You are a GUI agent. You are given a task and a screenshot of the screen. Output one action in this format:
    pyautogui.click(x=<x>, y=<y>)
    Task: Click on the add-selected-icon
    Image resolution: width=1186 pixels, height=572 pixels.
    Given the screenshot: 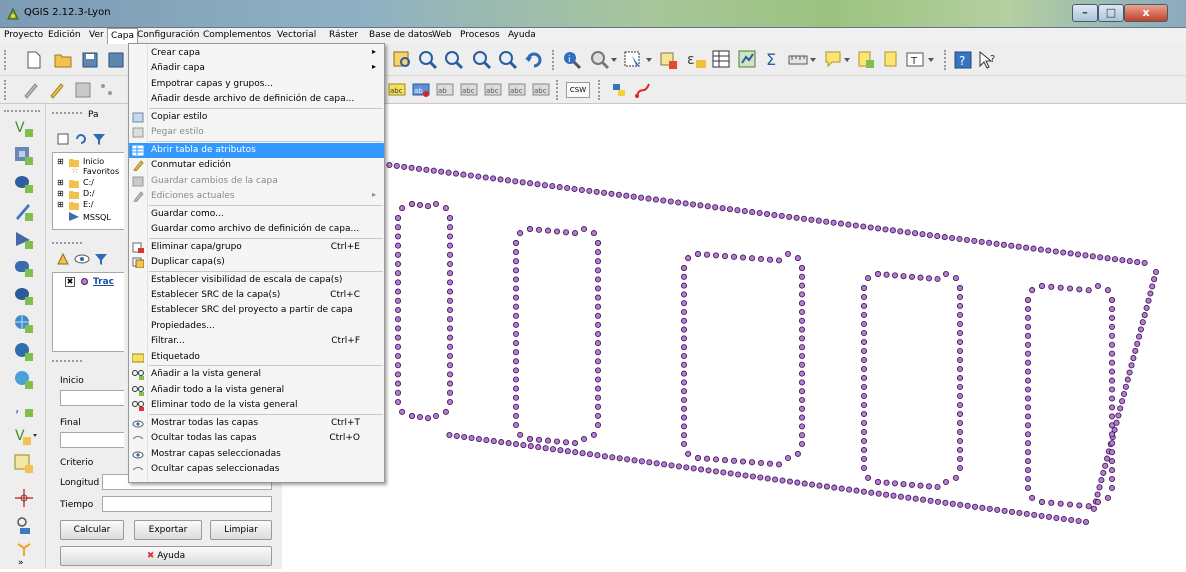 What is the action you would take?
    pyautogui.click(x=63, y=139)
    